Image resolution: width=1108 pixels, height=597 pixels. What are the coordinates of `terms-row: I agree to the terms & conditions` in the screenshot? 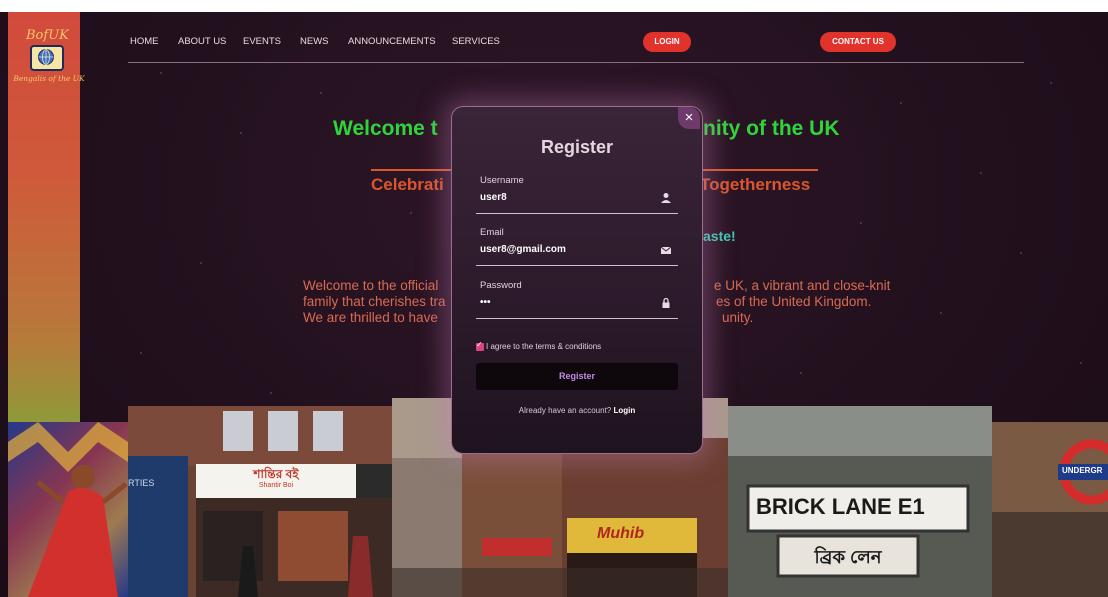 It's located at (539, 345).